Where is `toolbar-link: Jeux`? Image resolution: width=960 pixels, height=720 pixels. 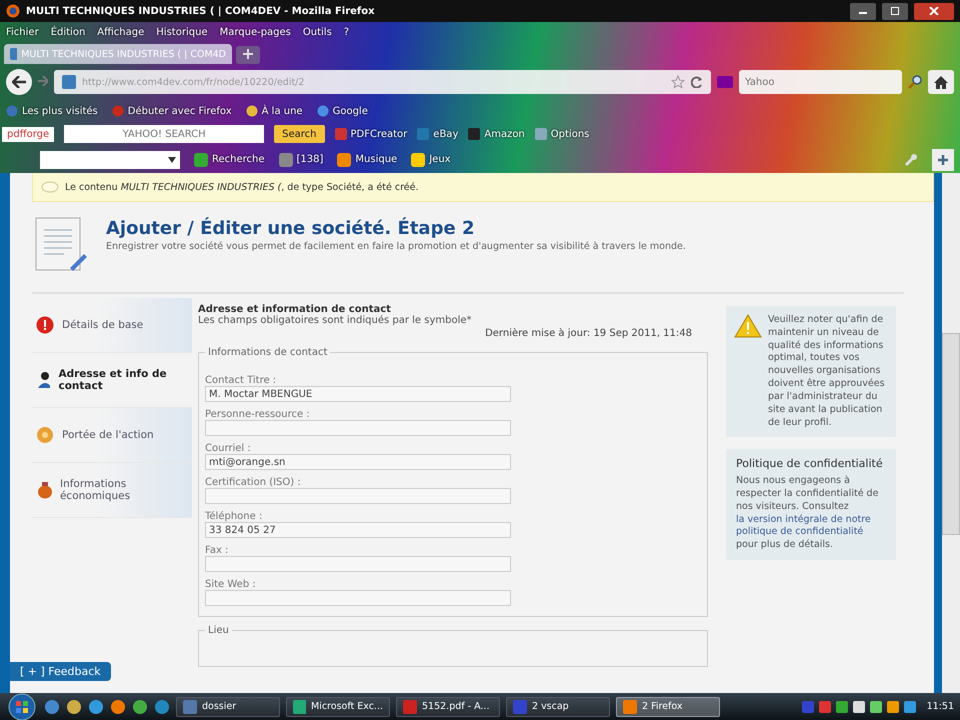
toolbar-link: Jeux is located at coordinates (431, 159).